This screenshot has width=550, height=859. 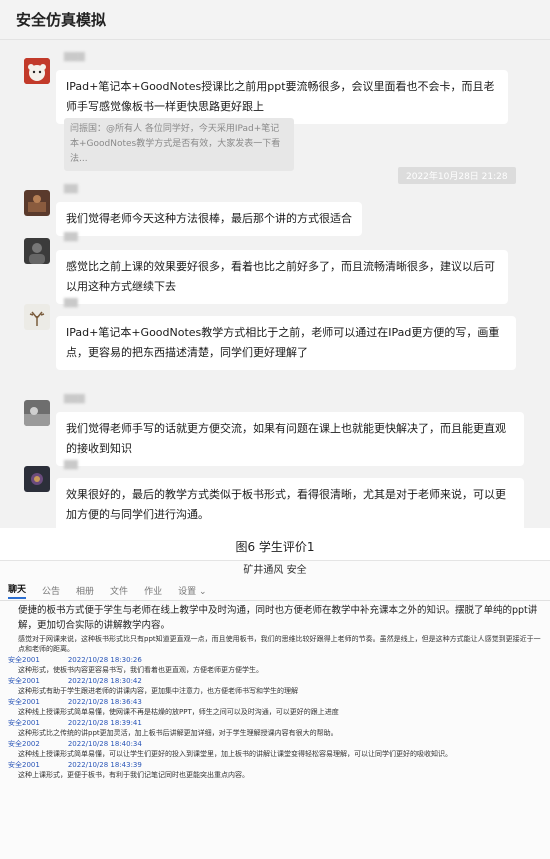 What do you see at coordinates (275, 702) in the screenshot?
I see `entry-meta: 安全2001 2022/10/28 18:36:43` at bounding box center [275, 702].